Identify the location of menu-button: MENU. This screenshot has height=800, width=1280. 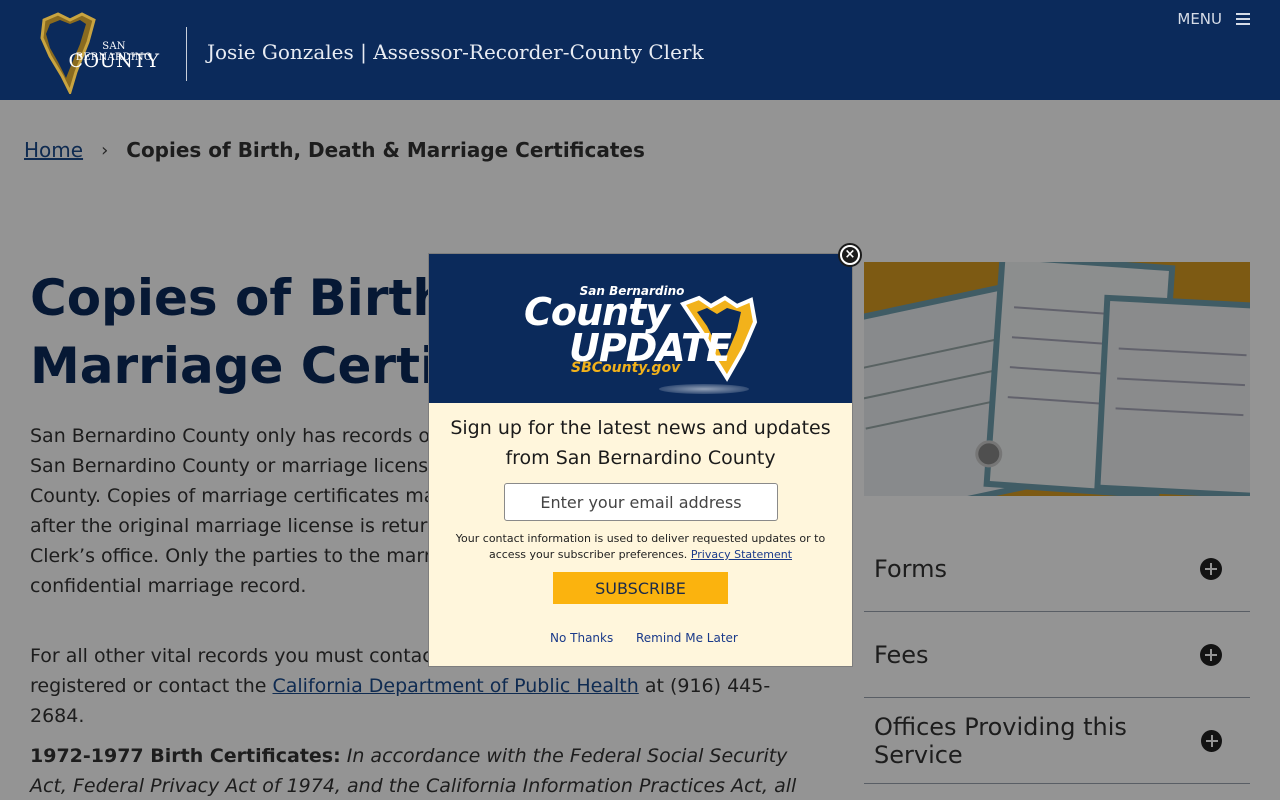
(1213, 19).